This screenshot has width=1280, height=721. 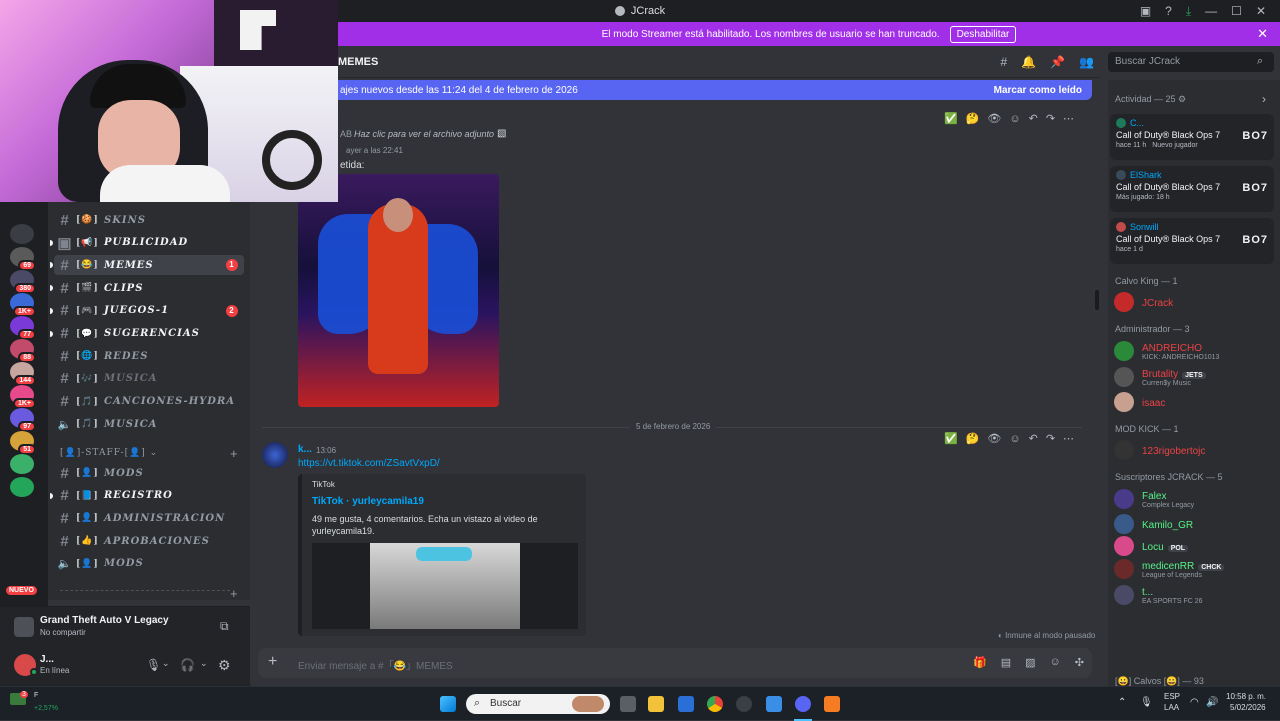 What do you see at coordinates (675, 663) in the screenshot?
I see `message-composer: + Enviar mensaje a #「😂」MEMES 🎁 ▤ ▨ ☺ ✣` at bounding box center [675, 663].